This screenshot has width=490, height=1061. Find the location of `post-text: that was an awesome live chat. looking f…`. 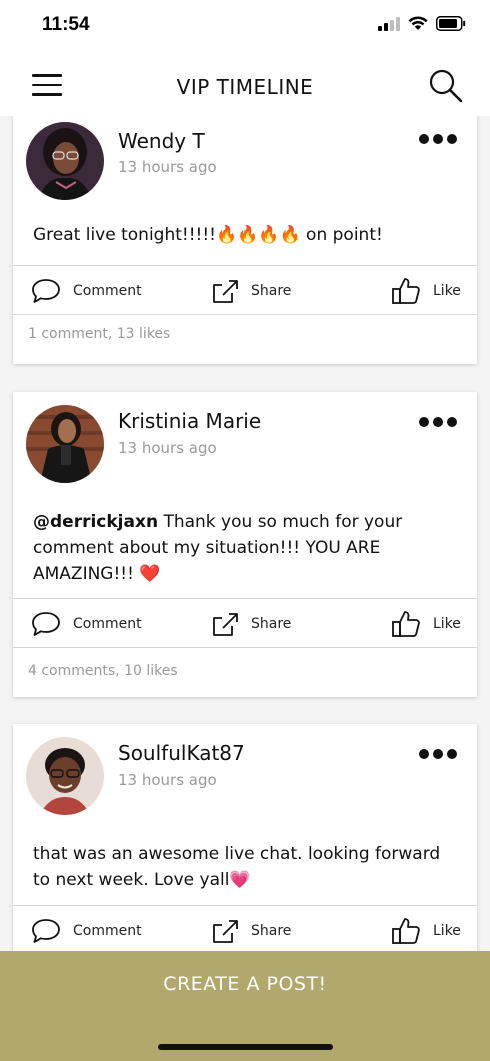

post-text: that was an awesome live chat. looking f… is located at coordinates (237, 867).